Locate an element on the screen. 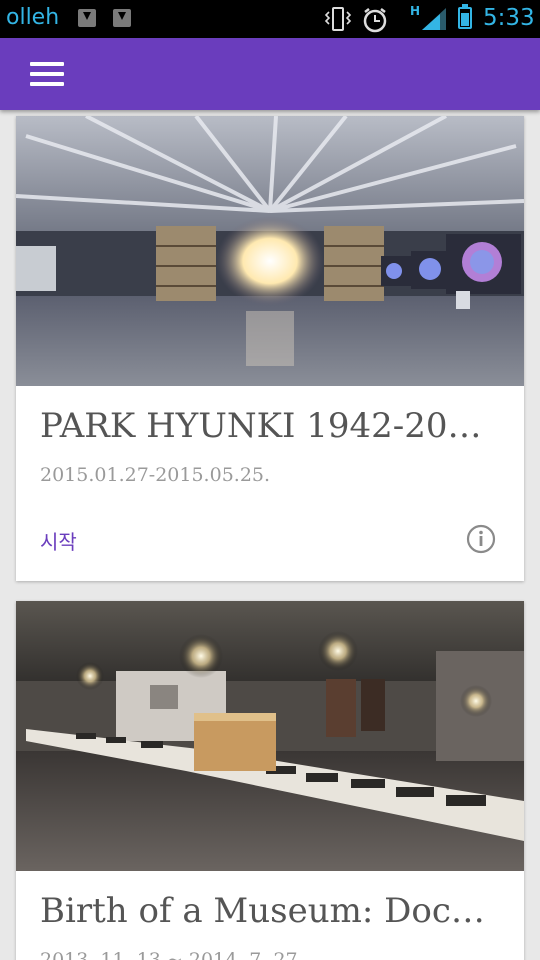 The height and width of the screenshot is (960, 540). status-bar: olleh H 5:33 is located at coordinates (270, 19).